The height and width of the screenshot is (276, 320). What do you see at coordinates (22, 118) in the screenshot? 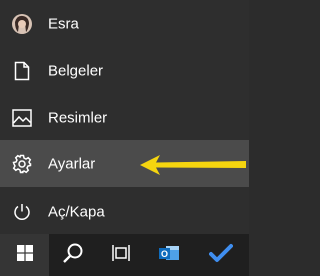
I see `image-icon` at bounding box center [22, 118].